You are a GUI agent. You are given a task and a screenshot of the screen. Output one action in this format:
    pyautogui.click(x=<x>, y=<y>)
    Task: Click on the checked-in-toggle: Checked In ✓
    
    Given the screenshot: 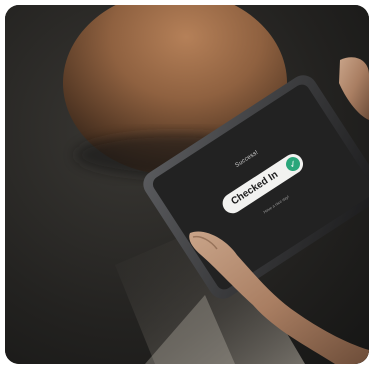 What is the action you would take?
    pyautogui.click(x=262, y=184)
    